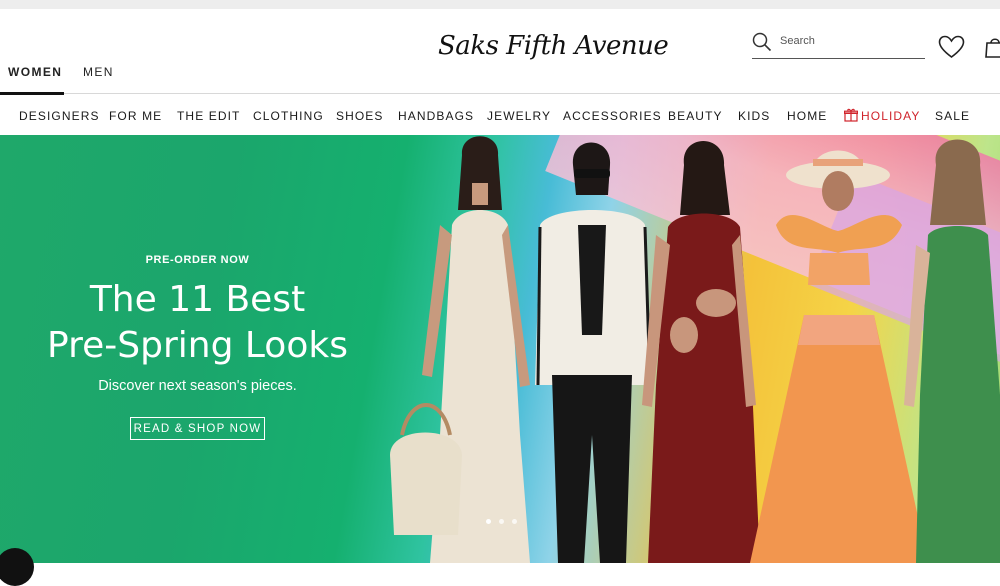 The image size is (1000, 586). What do you see at coordinates (197, 323) in the screenshot?
I see `hero-headline: The 11 Best Pre-Spring Looks` at bounding box center [197, 323].